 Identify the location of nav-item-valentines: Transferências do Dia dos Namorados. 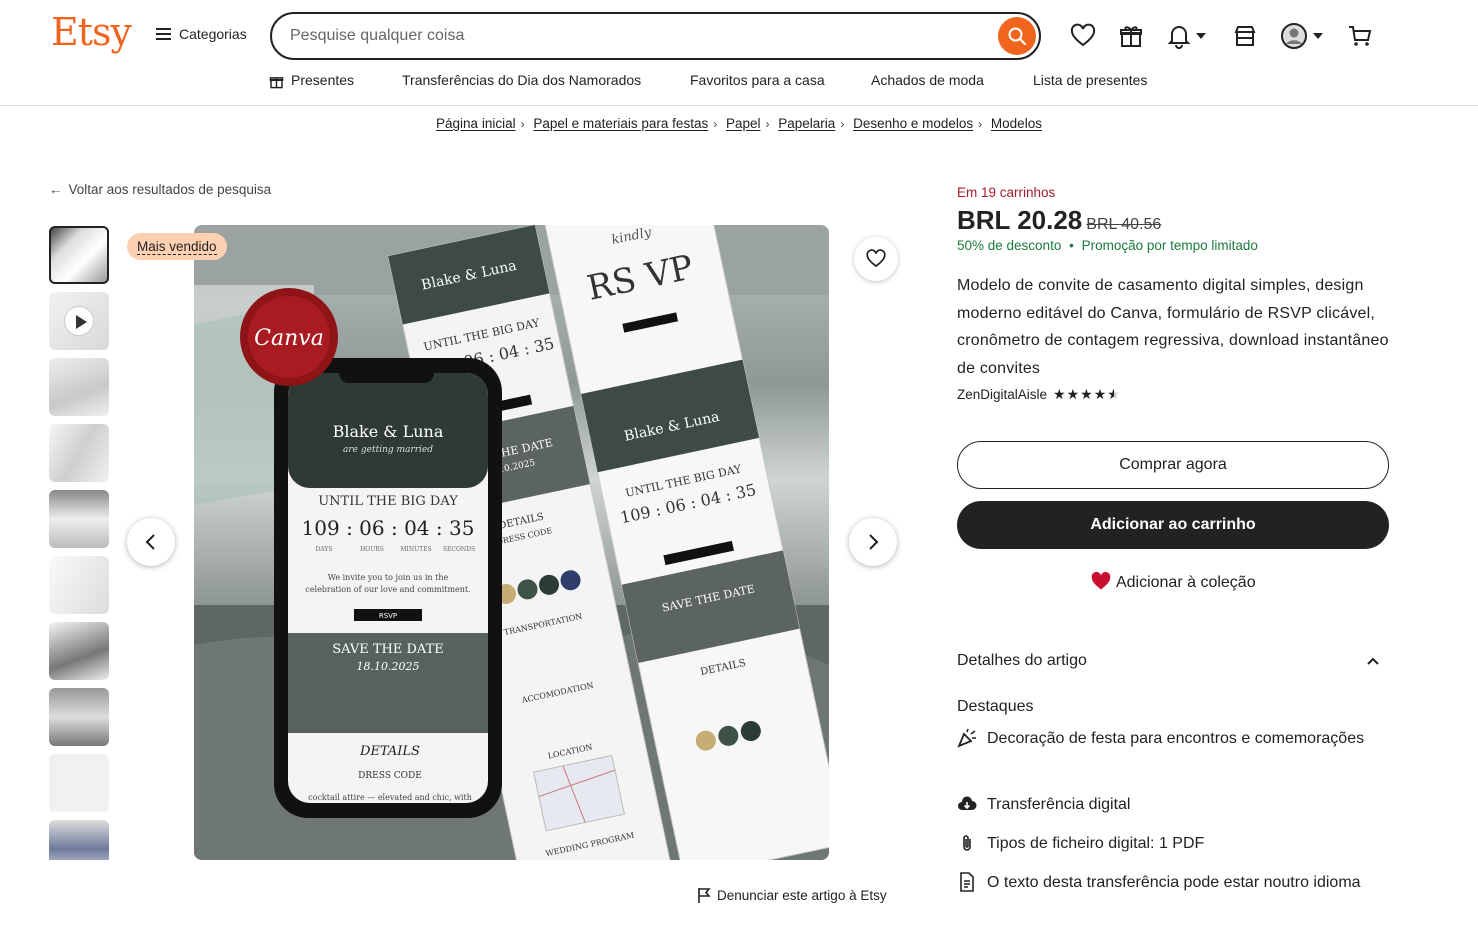
(521, 80).